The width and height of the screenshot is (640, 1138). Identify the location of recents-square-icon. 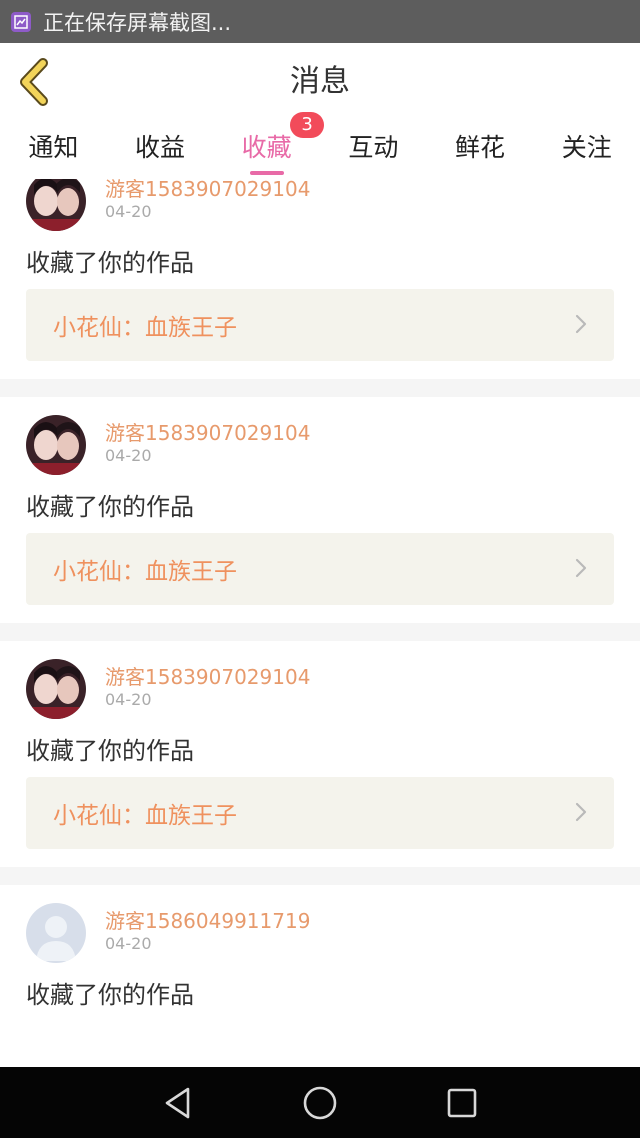
(462, 1102).